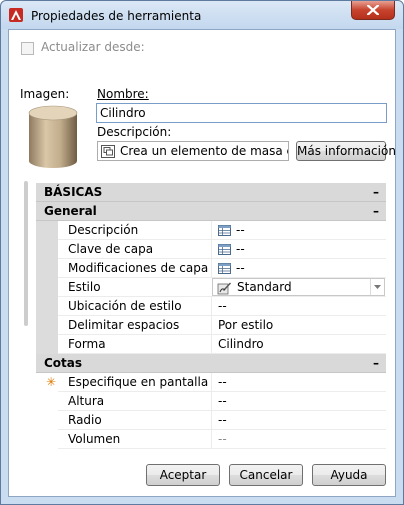 Image resolution: width=404 pixels, height=505 pixels. Describe the element at coordinates (27, 48) in the screenshot. I see `update-from-checkbox` at that location.